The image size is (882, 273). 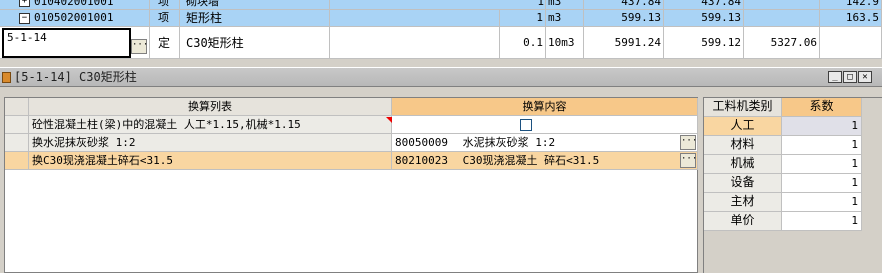 I want to click on maximize-icon: □, so click(x=850, y=77).